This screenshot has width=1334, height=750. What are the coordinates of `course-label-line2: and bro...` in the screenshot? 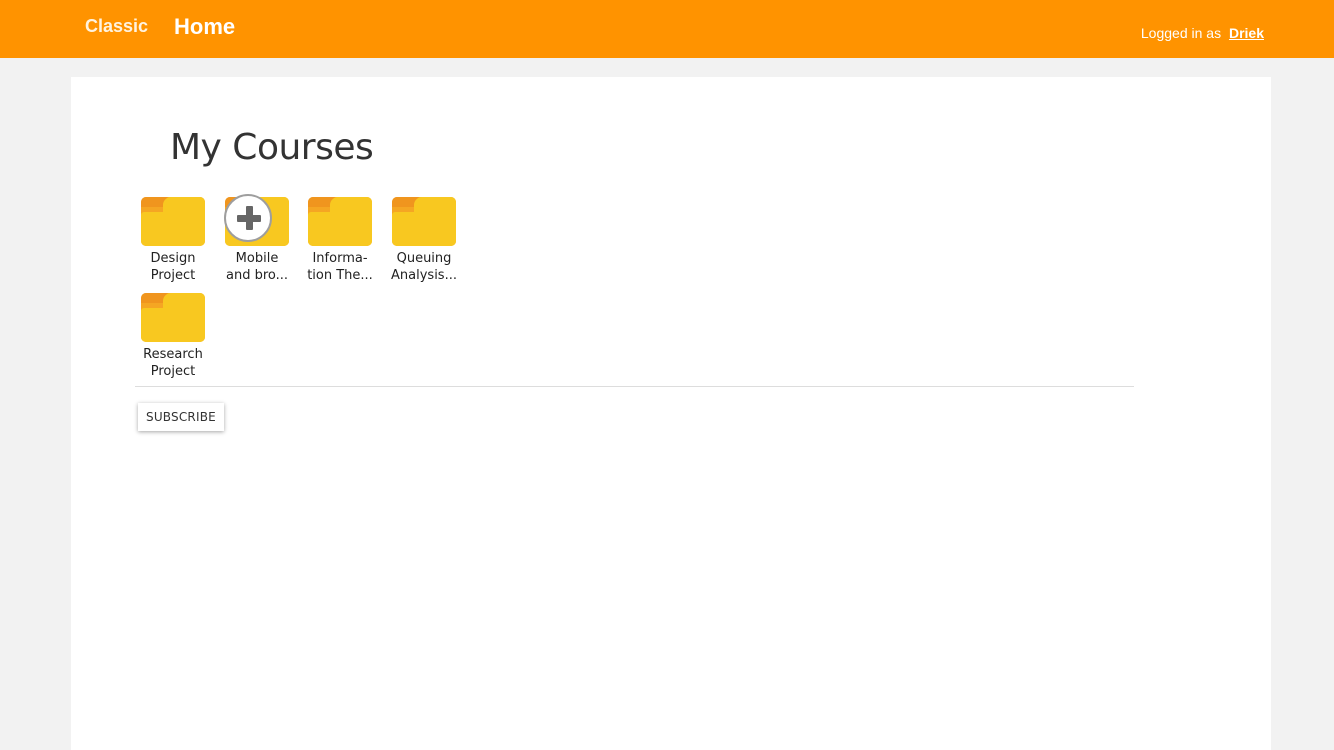 It's located at (257, 275).